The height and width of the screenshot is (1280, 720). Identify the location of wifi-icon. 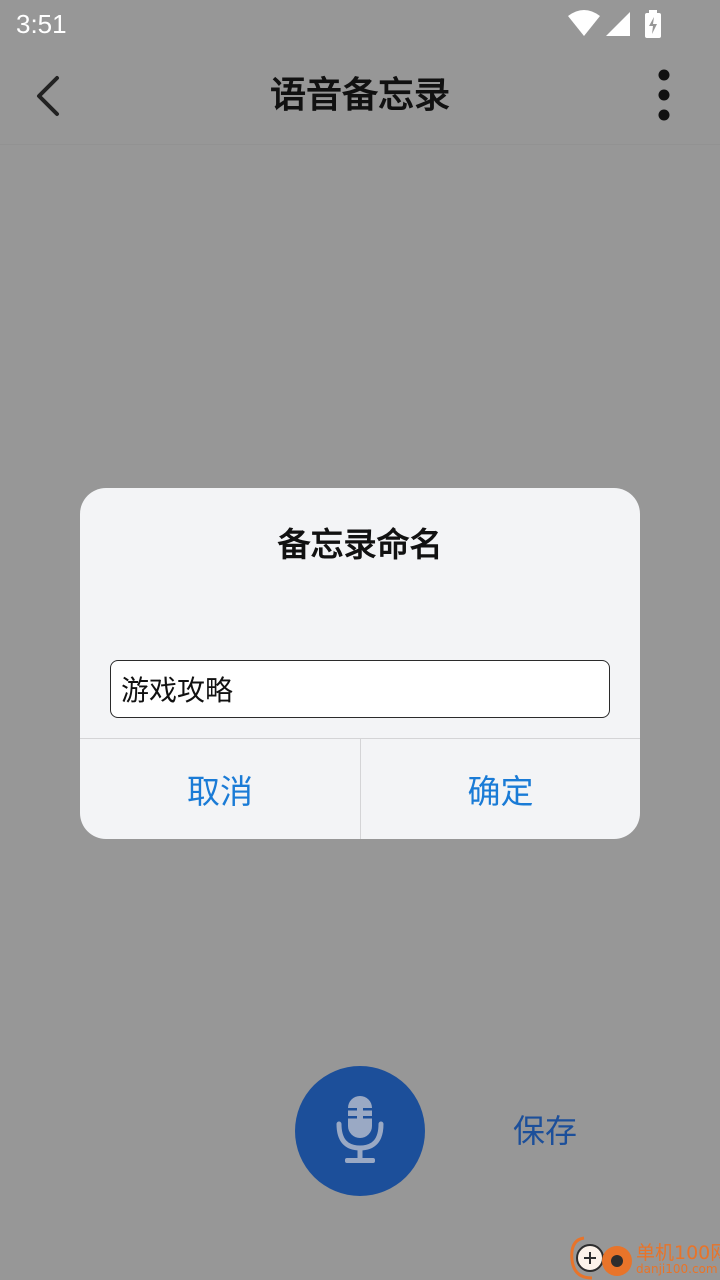
(584, 23).